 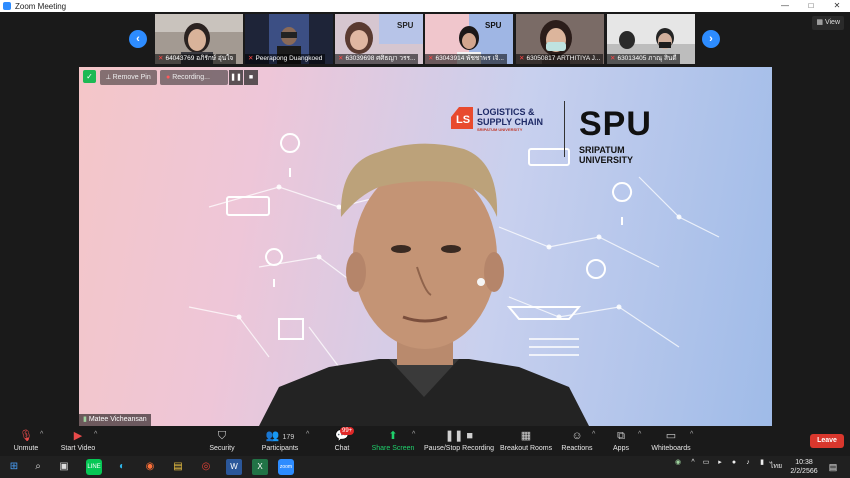 What do you see at coordinates (425, 6) in the screenshot?
I see `title-bar: Zoom Meeting — □ ✕` at bounding box center [425, 6].